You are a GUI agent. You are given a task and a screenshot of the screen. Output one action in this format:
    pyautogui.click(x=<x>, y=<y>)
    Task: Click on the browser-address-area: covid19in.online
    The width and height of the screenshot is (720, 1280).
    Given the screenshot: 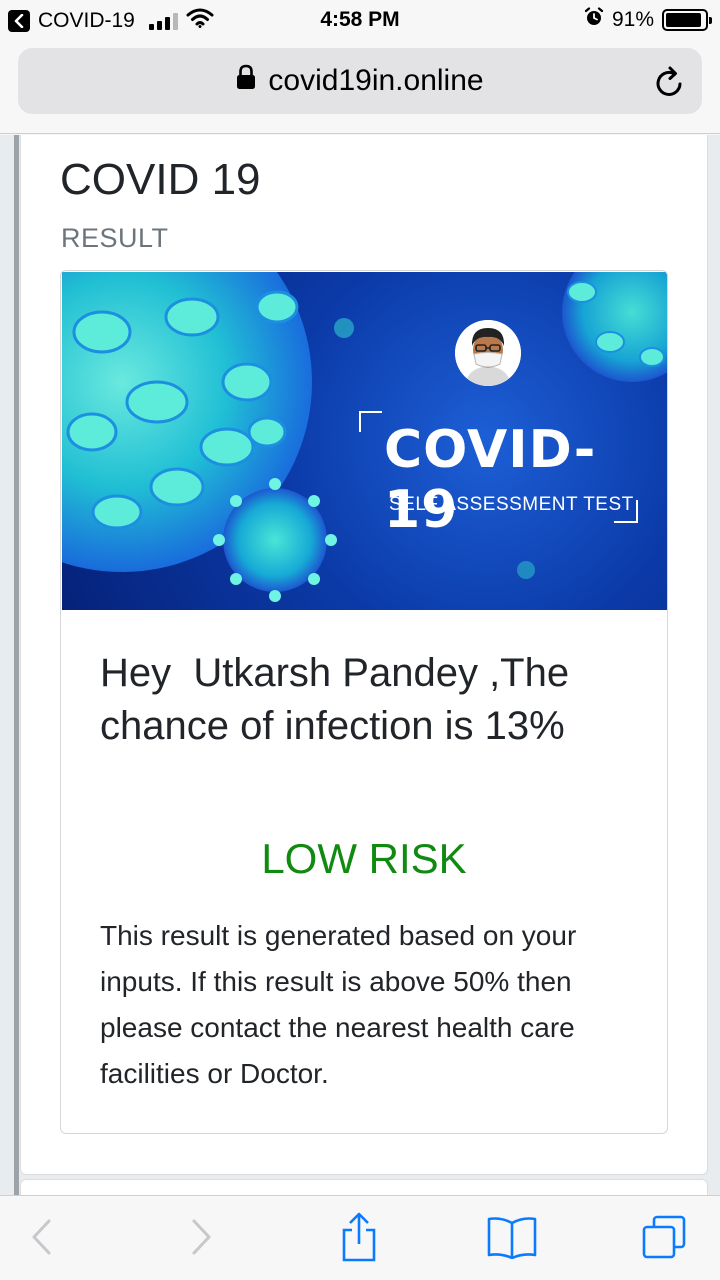 What is the action you would take?
    pyautogui.click(x=360, y=87)
    